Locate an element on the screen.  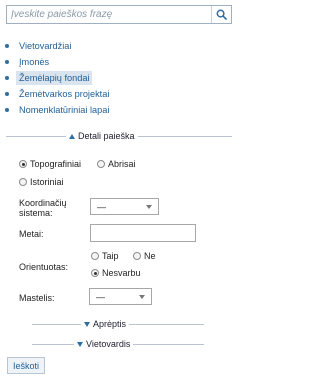
collapse-arrow-icon is located at coordinates (72, 136).